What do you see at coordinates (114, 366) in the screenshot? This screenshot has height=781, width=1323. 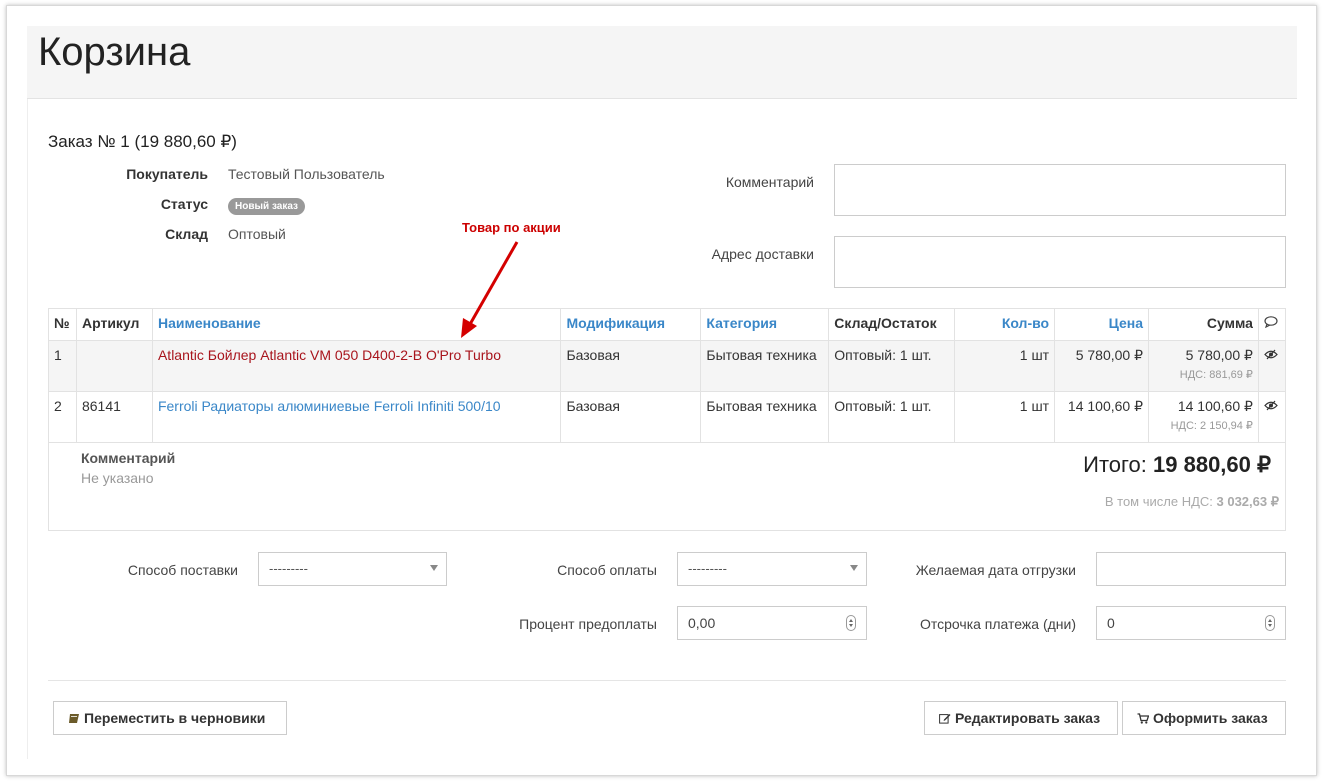 I see `row-sku` at bounding box center [114, 366].